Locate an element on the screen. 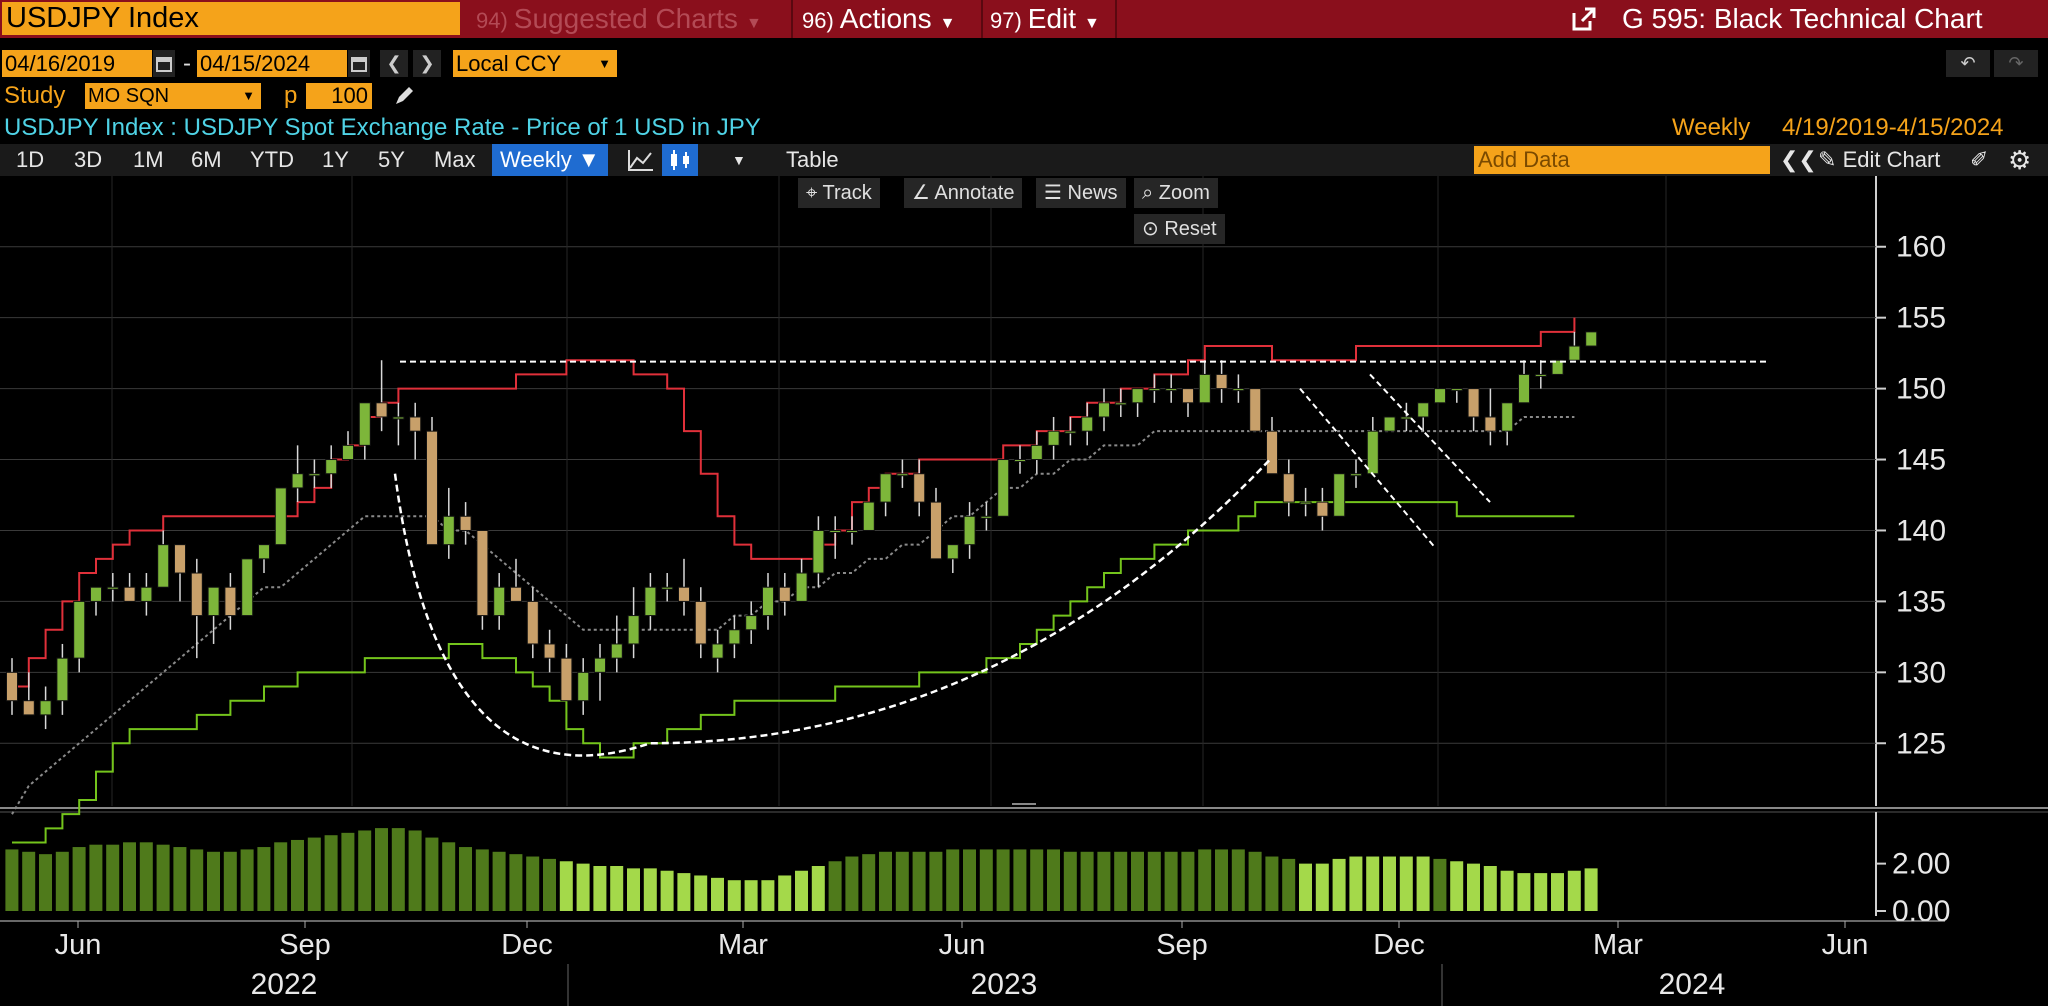 The image size is (2048, 1006). currency-dropdown: Local CCY ▼ is located at coordinates (535, 63).